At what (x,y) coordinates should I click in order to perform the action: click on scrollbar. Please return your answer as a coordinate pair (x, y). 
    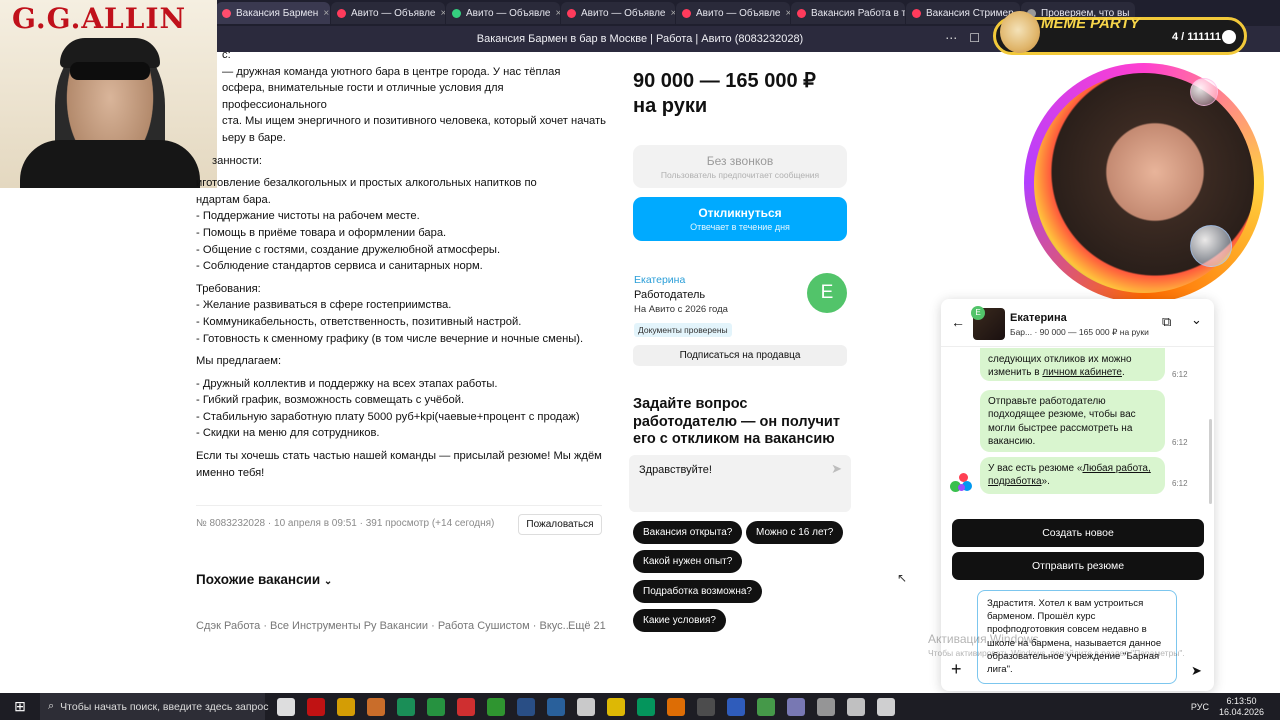
    Looking at the image, I should click on (1210, 461).